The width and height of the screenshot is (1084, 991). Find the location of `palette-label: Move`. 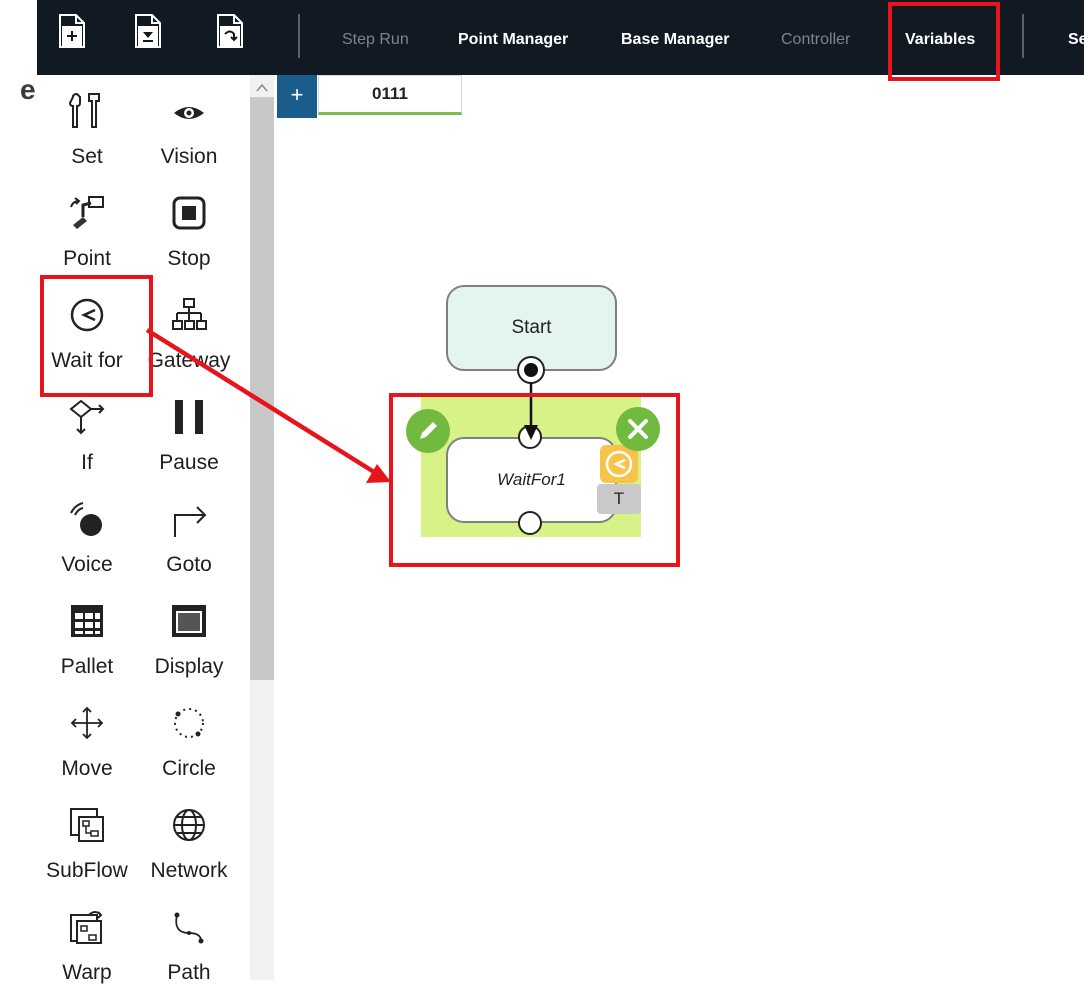

palette-label: Move is located at coordinates (87, 768).